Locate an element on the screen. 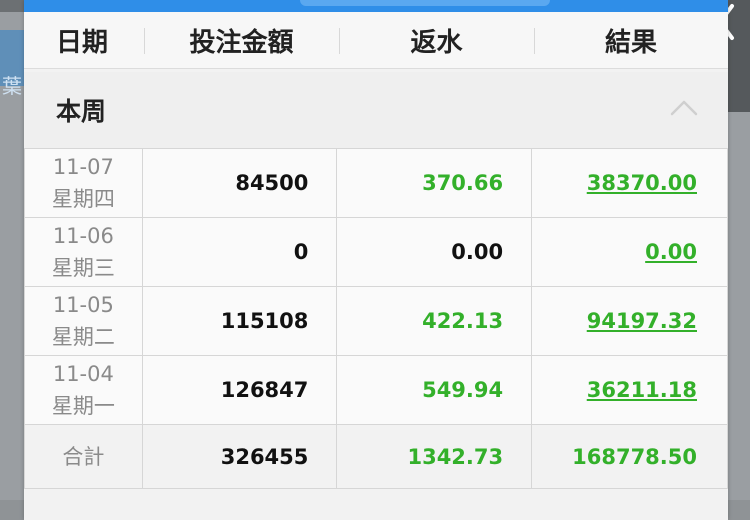 This screenshot has height=520, width=750. row-weekday: 星期三 is located at coordinates (83, 268).